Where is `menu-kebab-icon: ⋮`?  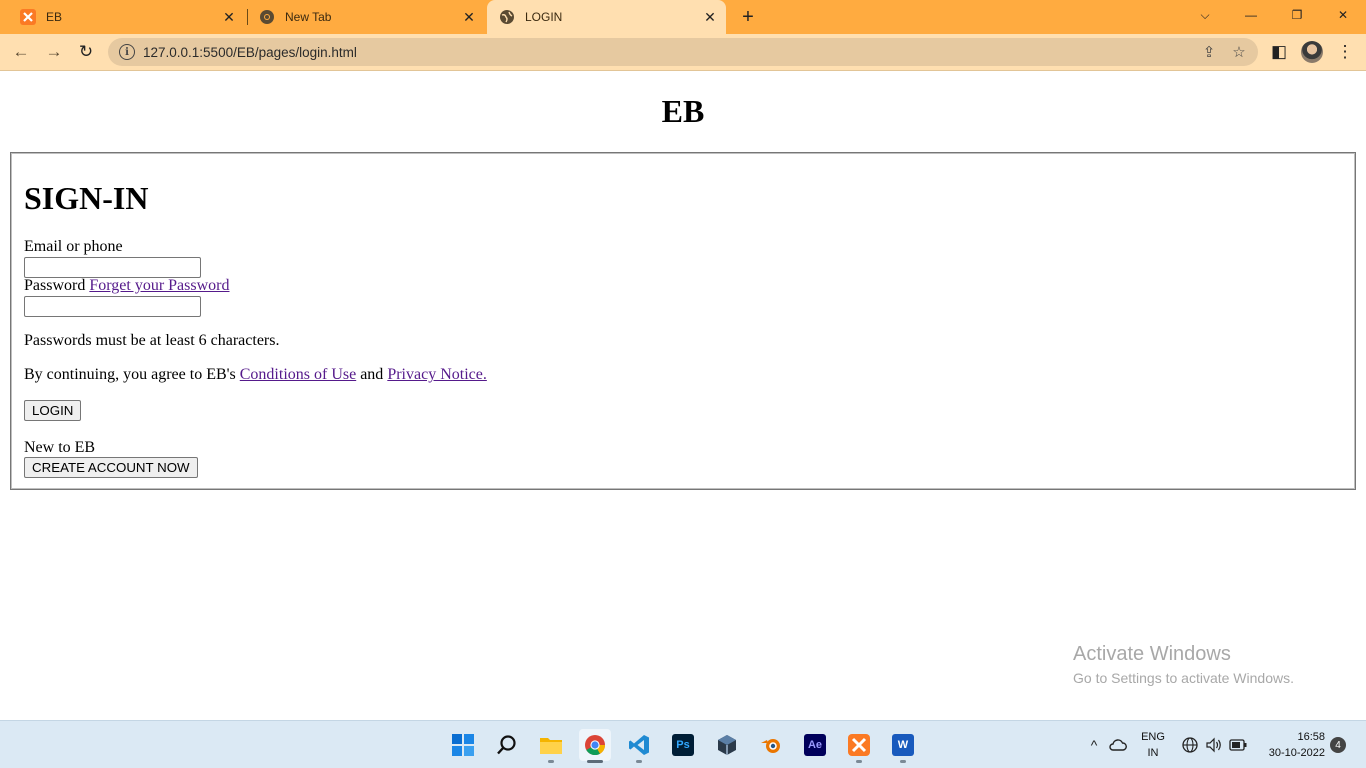
menu-kebab-icon: ⋮ is located at coordinates (1345, 52).